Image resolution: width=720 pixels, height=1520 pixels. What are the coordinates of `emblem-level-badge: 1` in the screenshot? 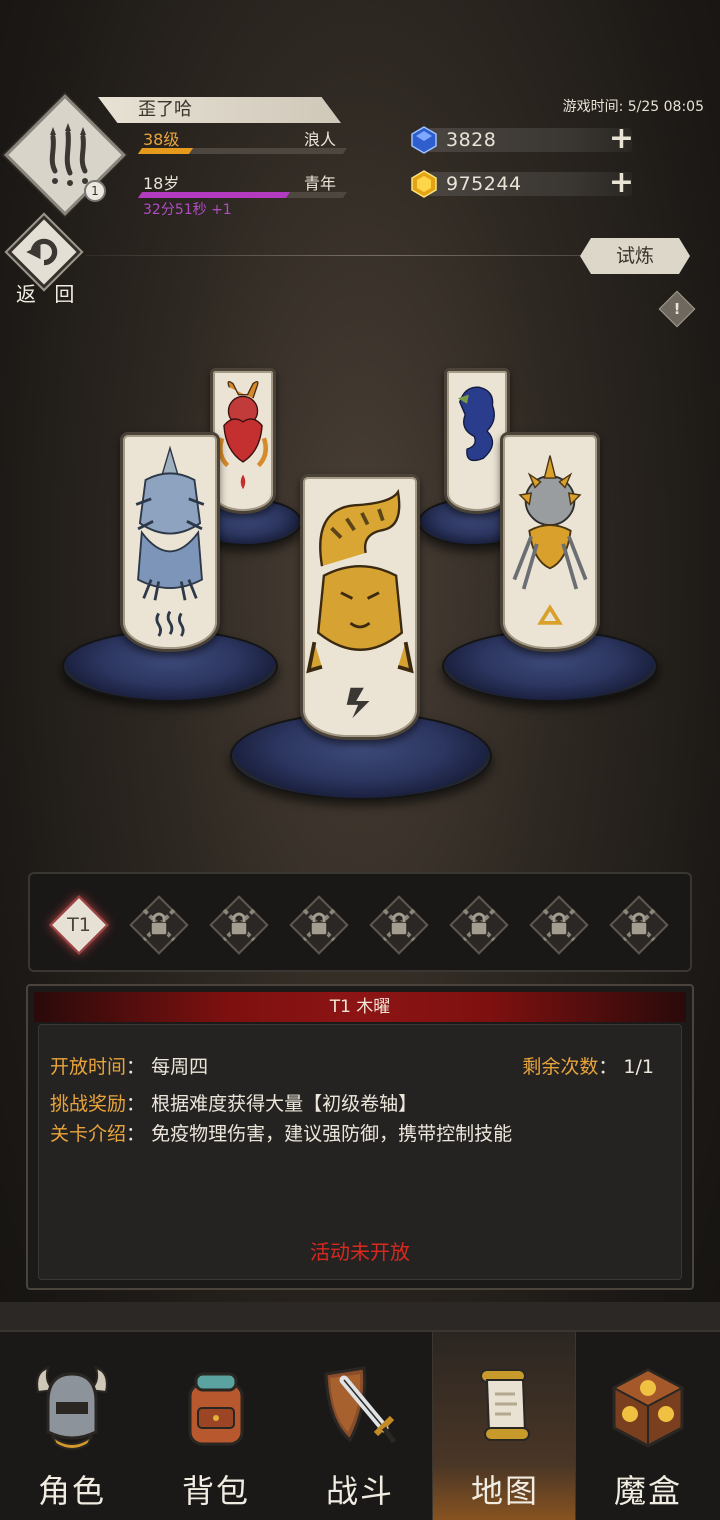 It's located at (95, 191).